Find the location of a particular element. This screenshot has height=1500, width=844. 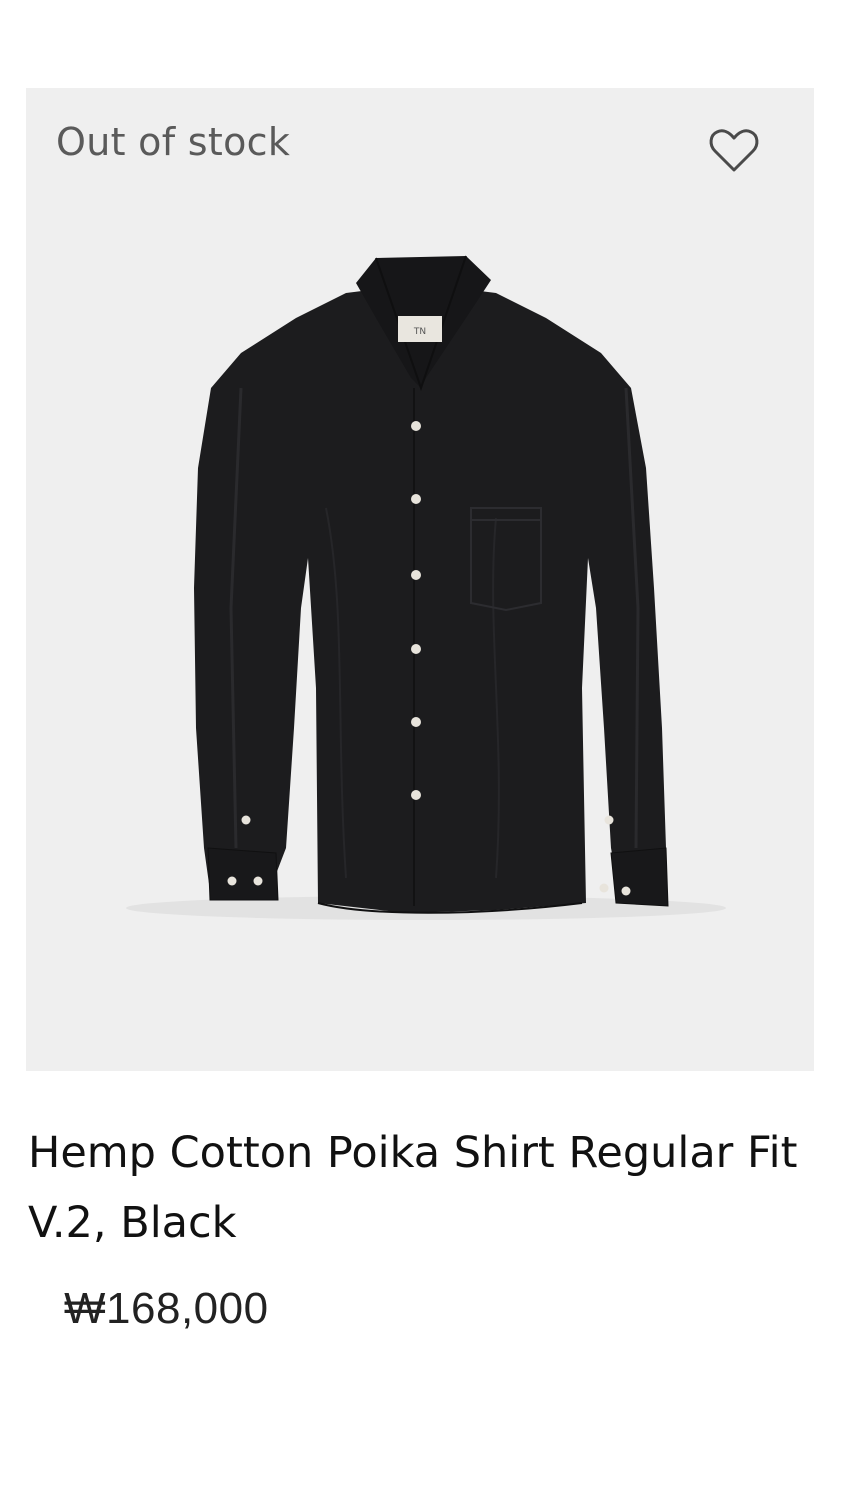

product-price: ₩168,000 is located at coordinates (166, 1308).